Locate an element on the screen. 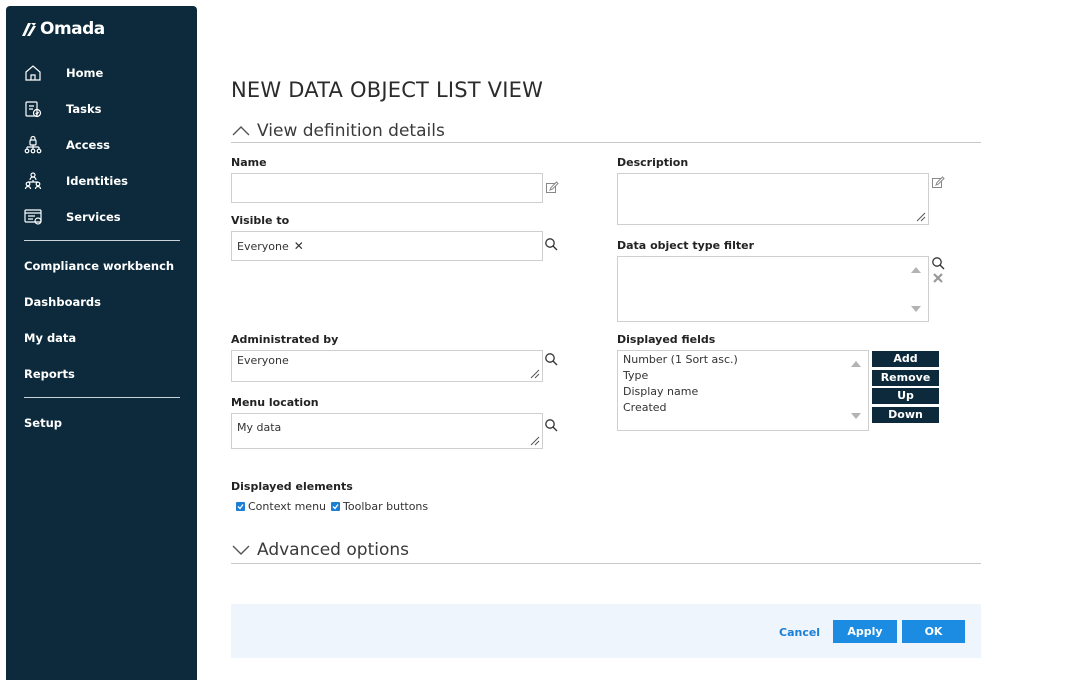  sidebar-item-services: Services is located at coordinates (71, 217).